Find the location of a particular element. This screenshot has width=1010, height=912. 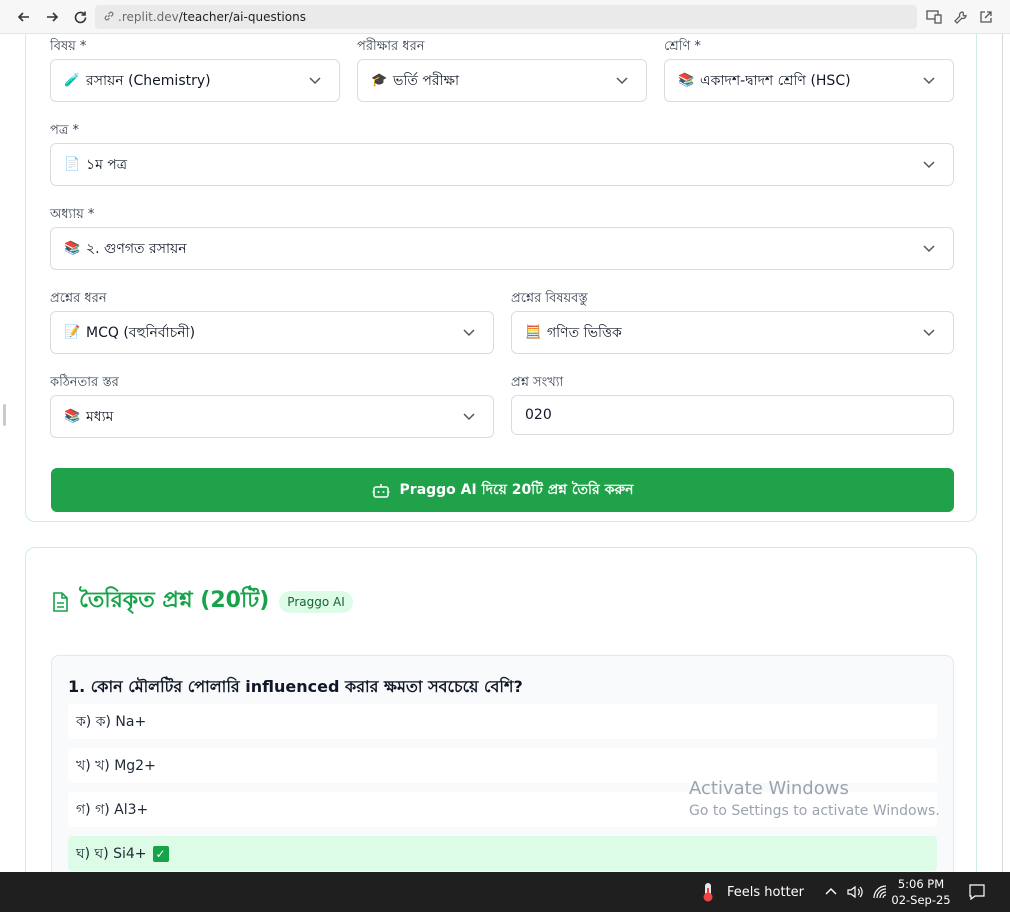

results-header: তৈরিকৃত প্রশ্ন (20টি) Praggo AI is located at coordinates (202, 601).